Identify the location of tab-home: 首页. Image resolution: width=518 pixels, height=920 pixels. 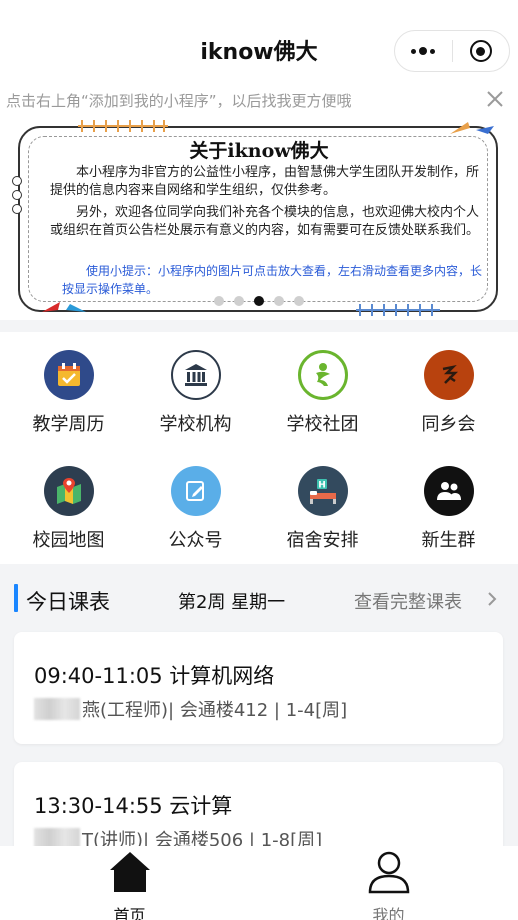
(129, 883).